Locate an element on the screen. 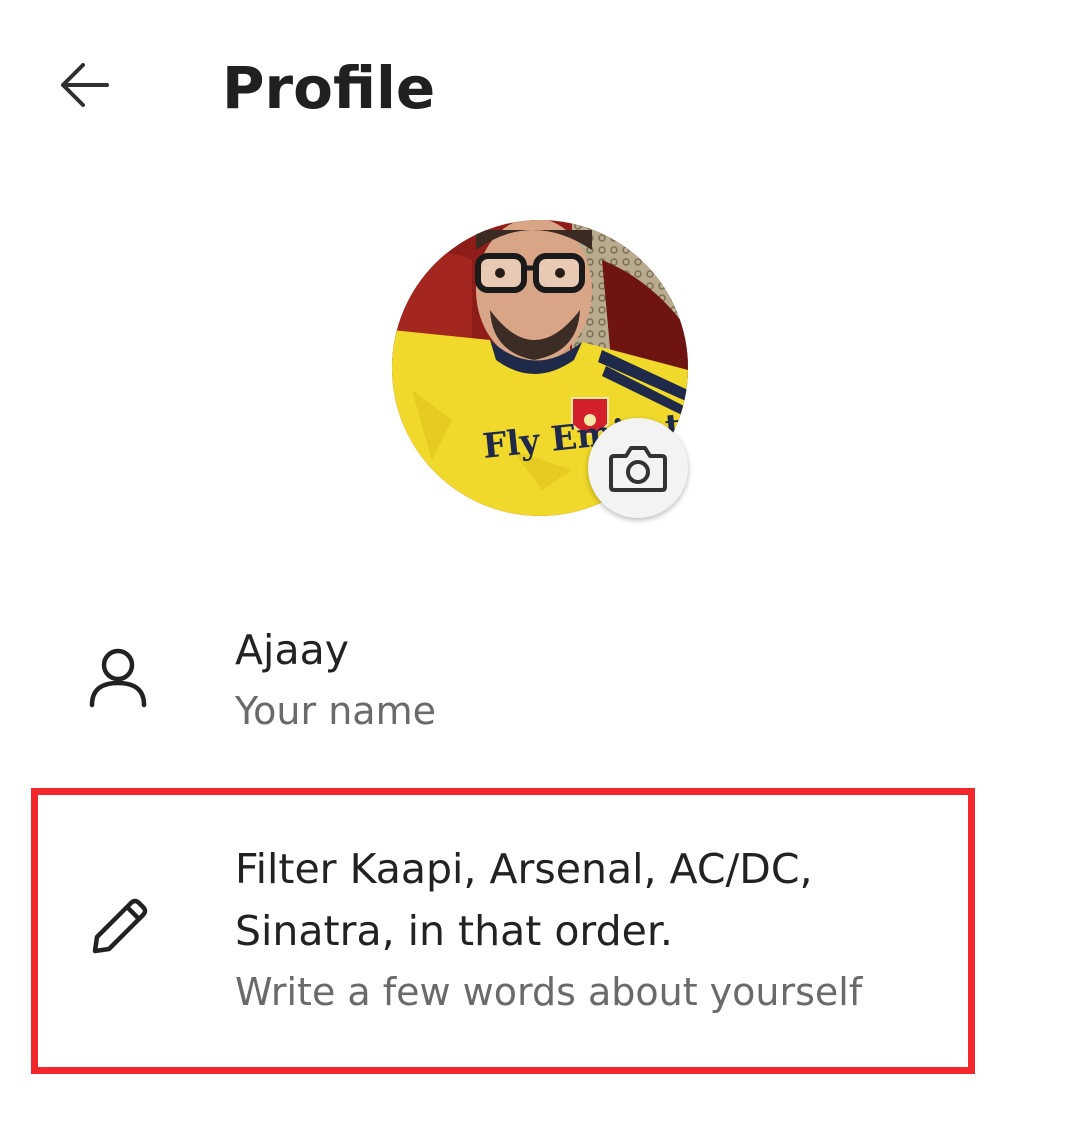  change-photo-button is located at coordinates (638, 468).